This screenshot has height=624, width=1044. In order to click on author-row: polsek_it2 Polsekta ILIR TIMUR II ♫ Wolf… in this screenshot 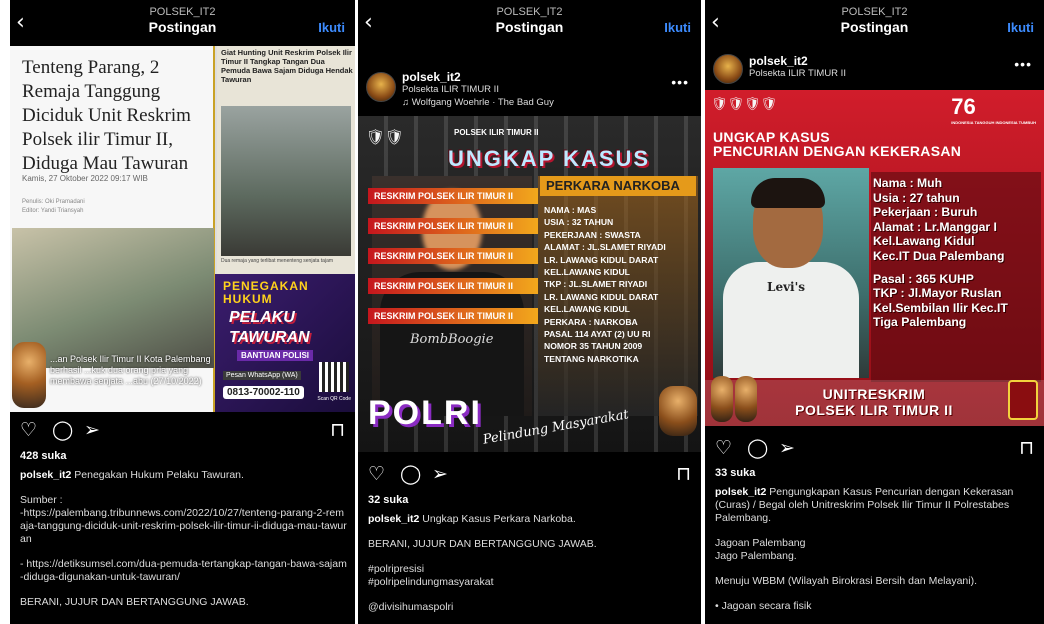, I will do `click(529, 88)`.